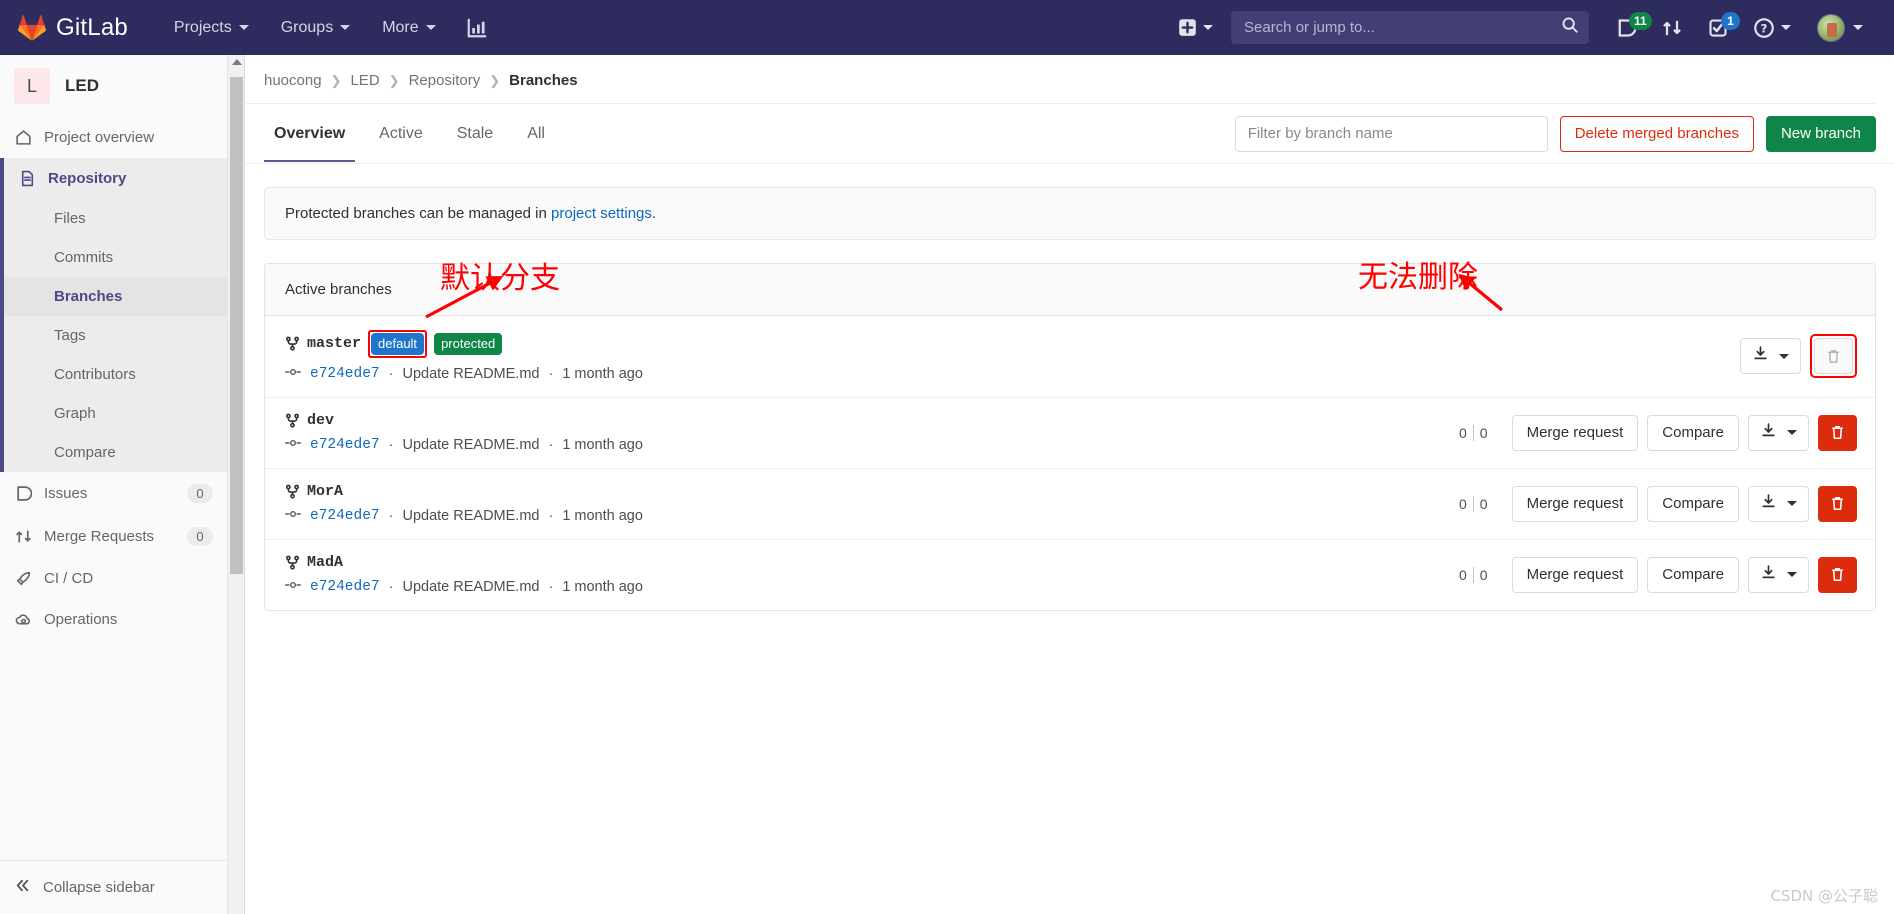 The image size is (1894, 914). Describe the element at coordinates (115, 257) in the screenshot. I see `sidebar-subitem-commits: Commits` at that location.